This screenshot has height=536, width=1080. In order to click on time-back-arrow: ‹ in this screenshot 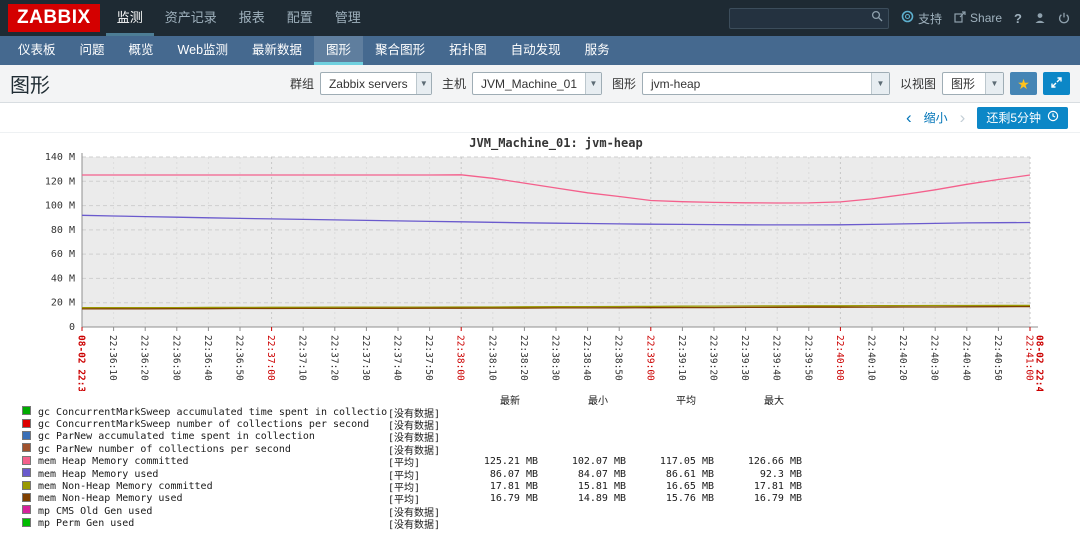, I will do `click(909, 117)`.